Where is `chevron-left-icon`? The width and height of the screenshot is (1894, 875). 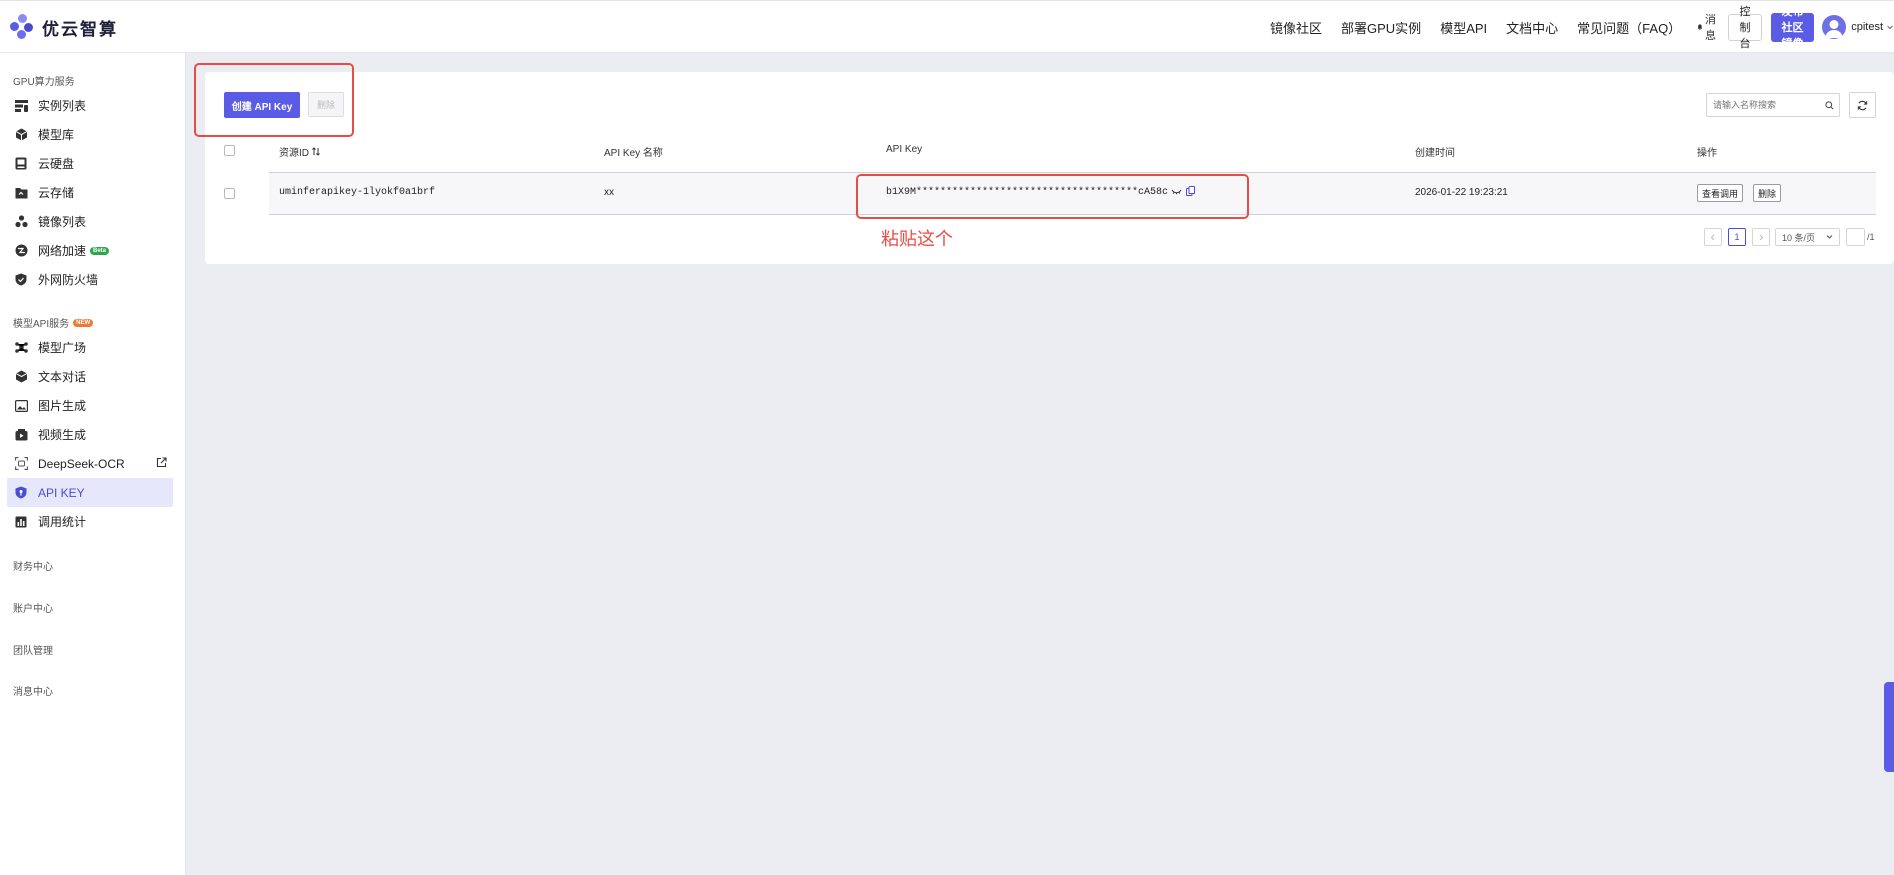
chevron-left-icon is located at coordinates (1712, 237).